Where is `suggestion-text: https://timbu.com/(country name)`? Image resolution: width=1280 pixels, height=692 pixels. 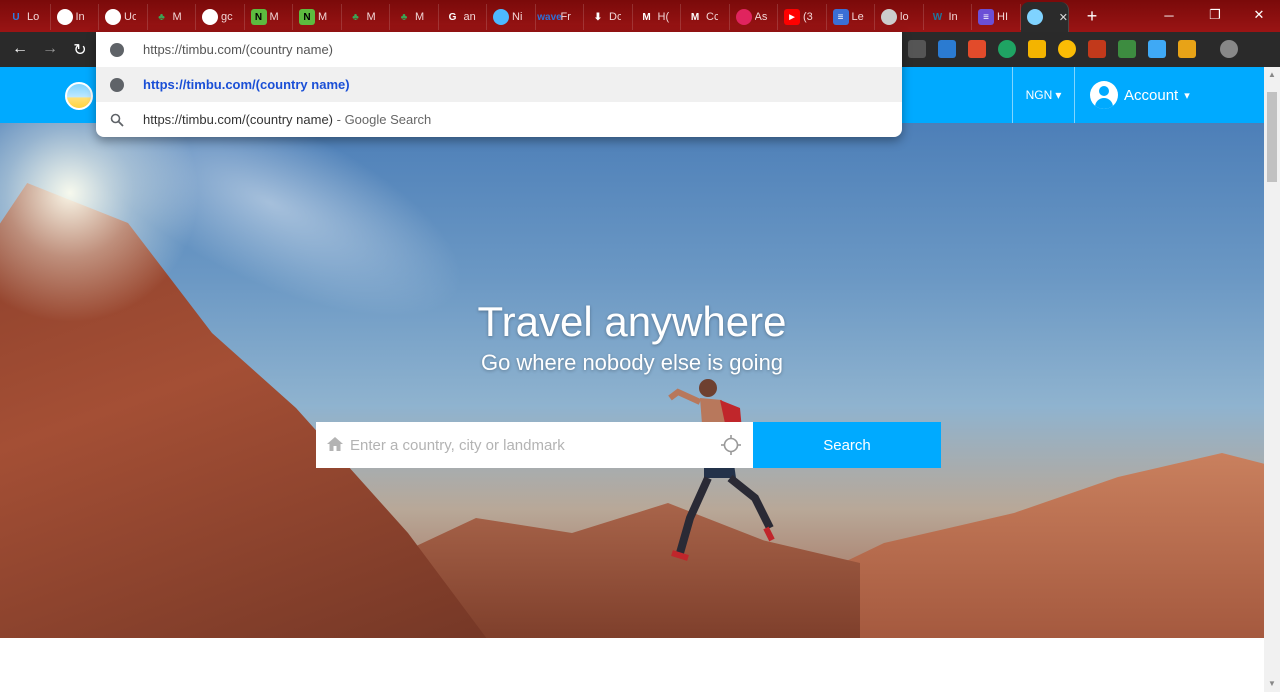 suggestion-text: https://timbu.com/(country name) is located at coordinates (238, 119).